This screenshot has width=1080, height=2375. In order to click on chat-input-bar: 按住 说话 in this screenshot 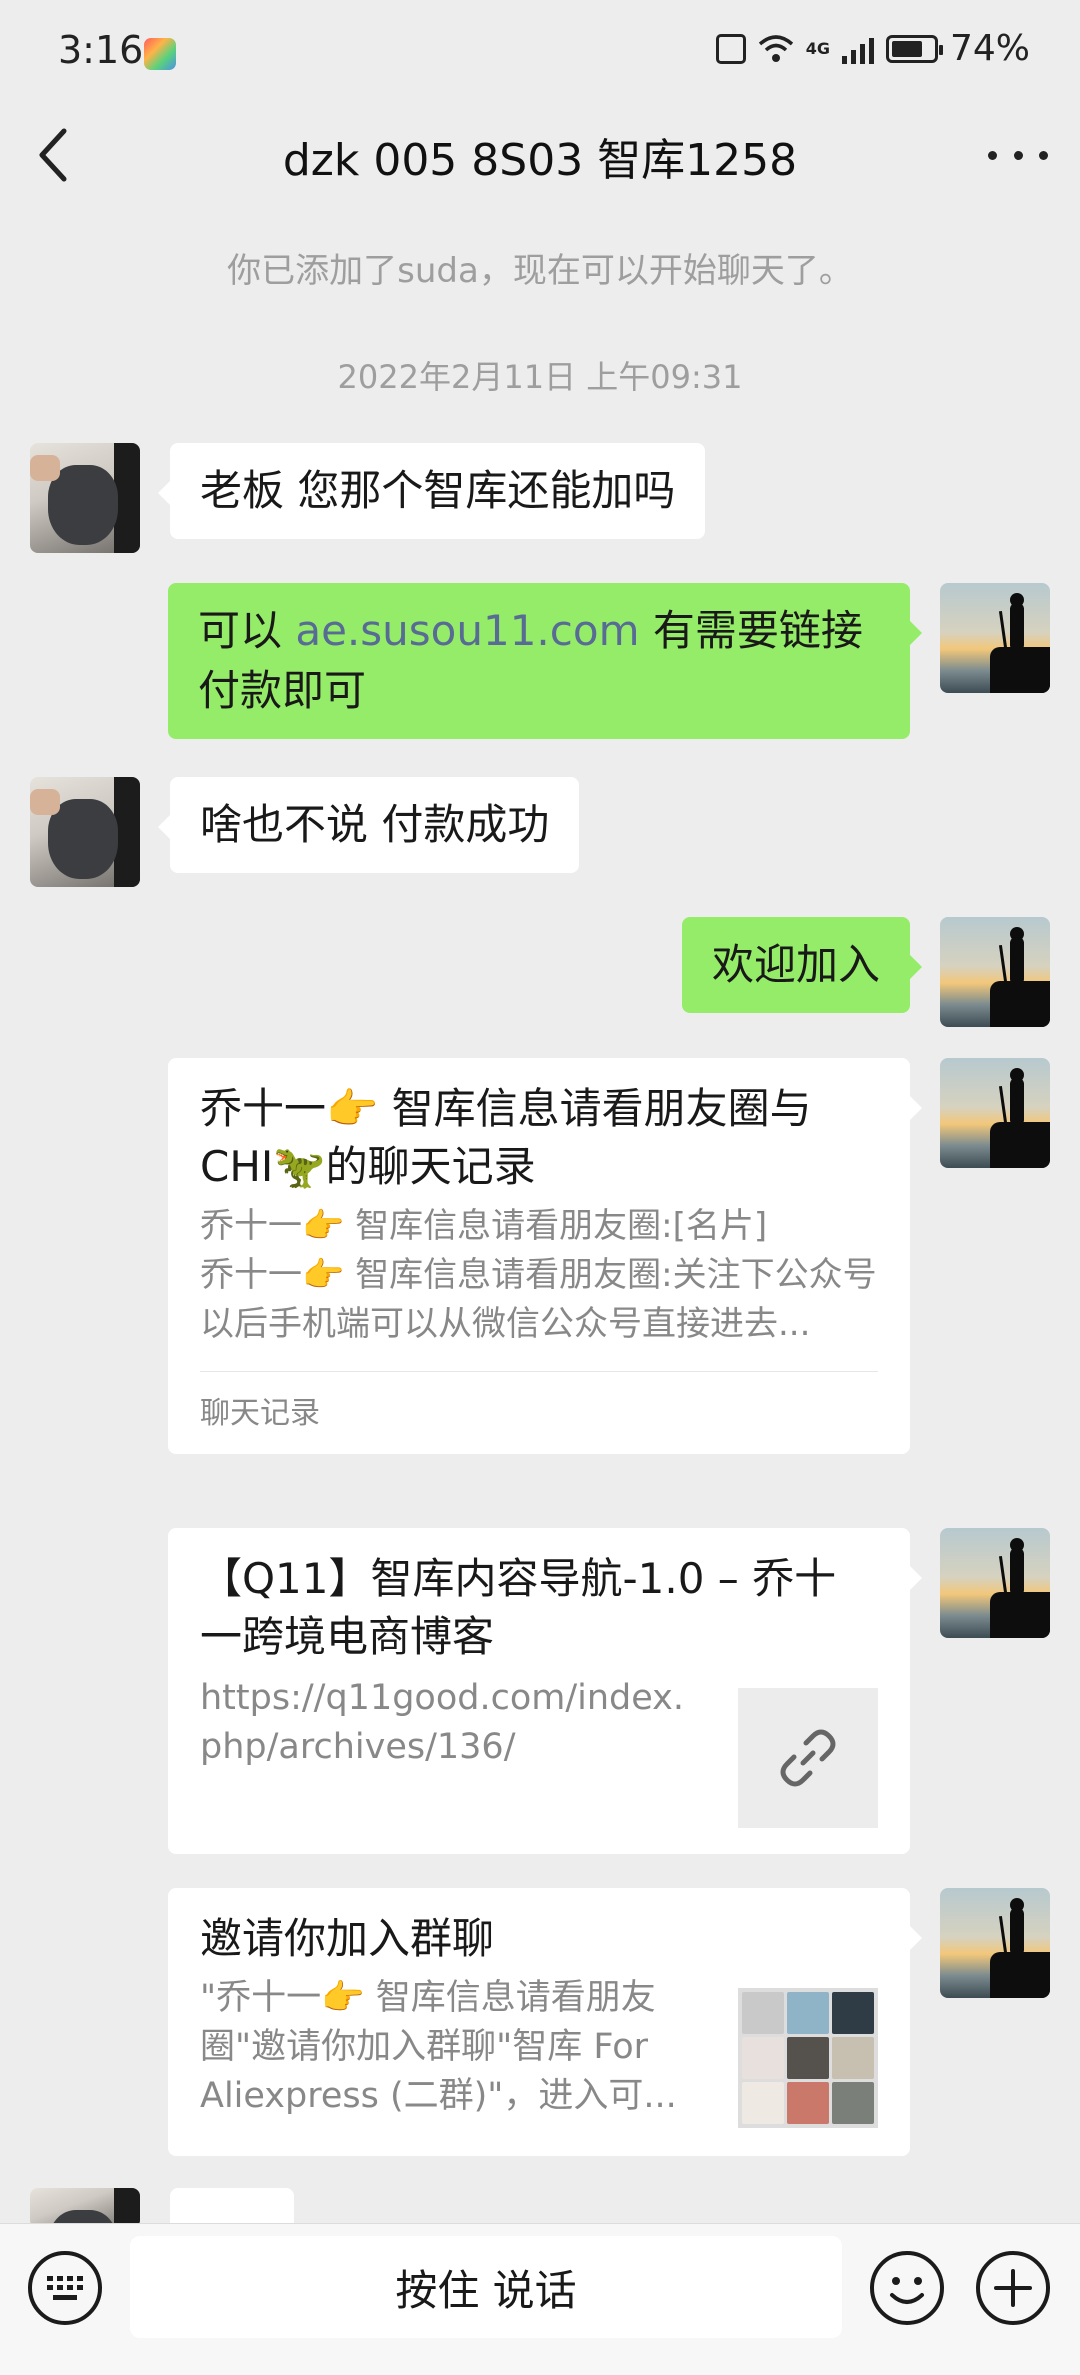, I will do `click(540, 2299)`.